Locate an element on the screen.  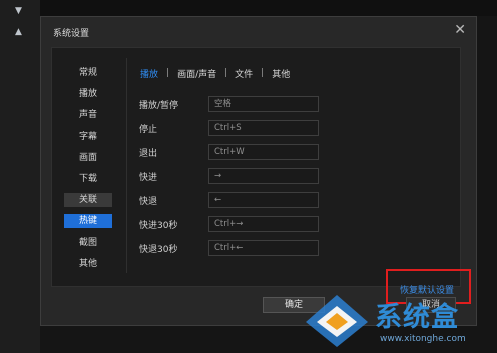
hotkey-label: 快进 is located at coordinates (148, 178).